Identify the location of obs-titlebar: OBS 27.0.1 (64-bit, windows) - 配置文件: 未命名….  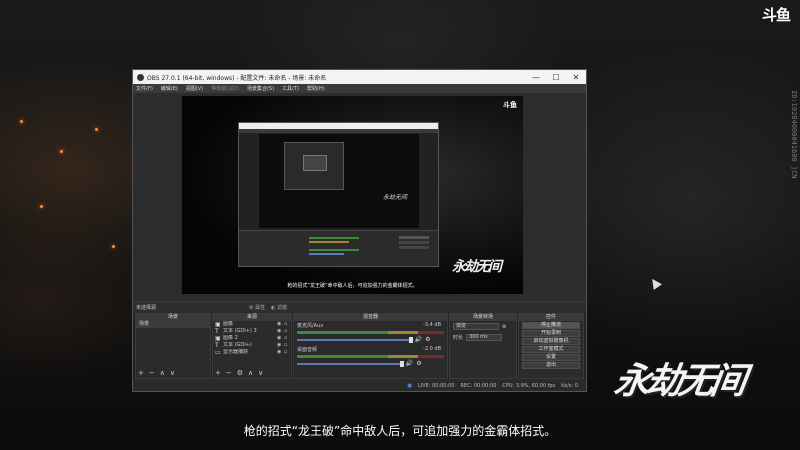
(359, 77).